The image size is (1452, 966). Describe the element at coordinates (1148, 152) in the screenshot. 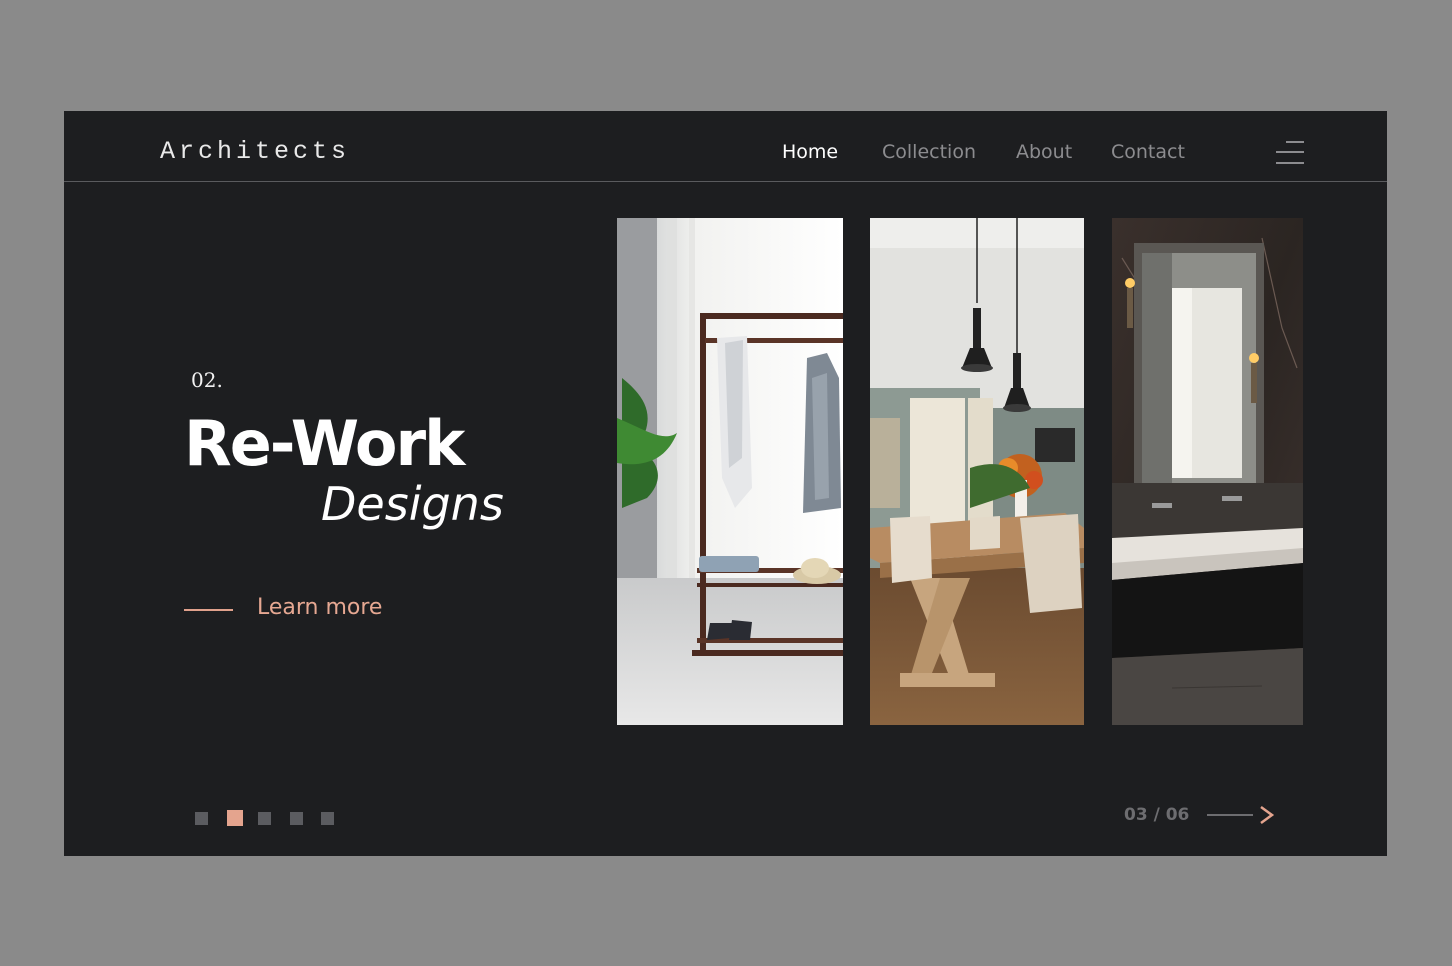

I see `nav-item-contact: Contact` at that location.